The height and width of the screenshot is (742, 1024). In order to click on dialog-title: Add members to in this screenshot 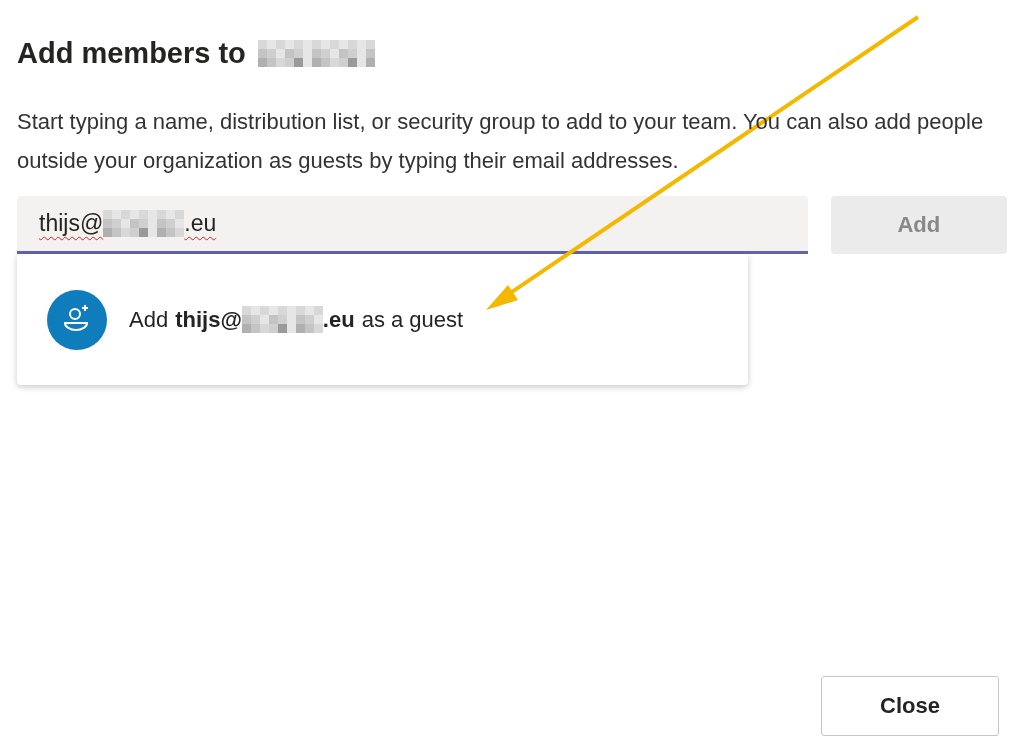, I will do `click(131, 53)`.